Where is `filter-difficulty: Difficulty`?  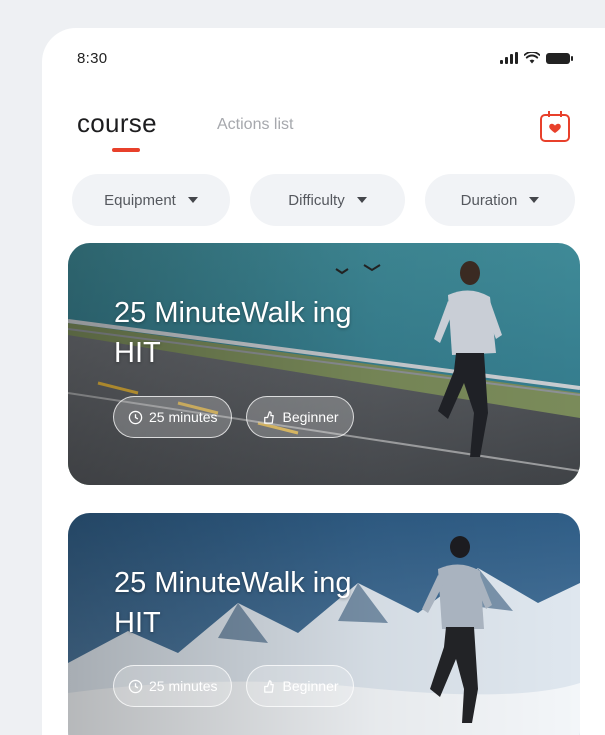
filter-difficulty: Difficulty is located at coordinates (327, 200).